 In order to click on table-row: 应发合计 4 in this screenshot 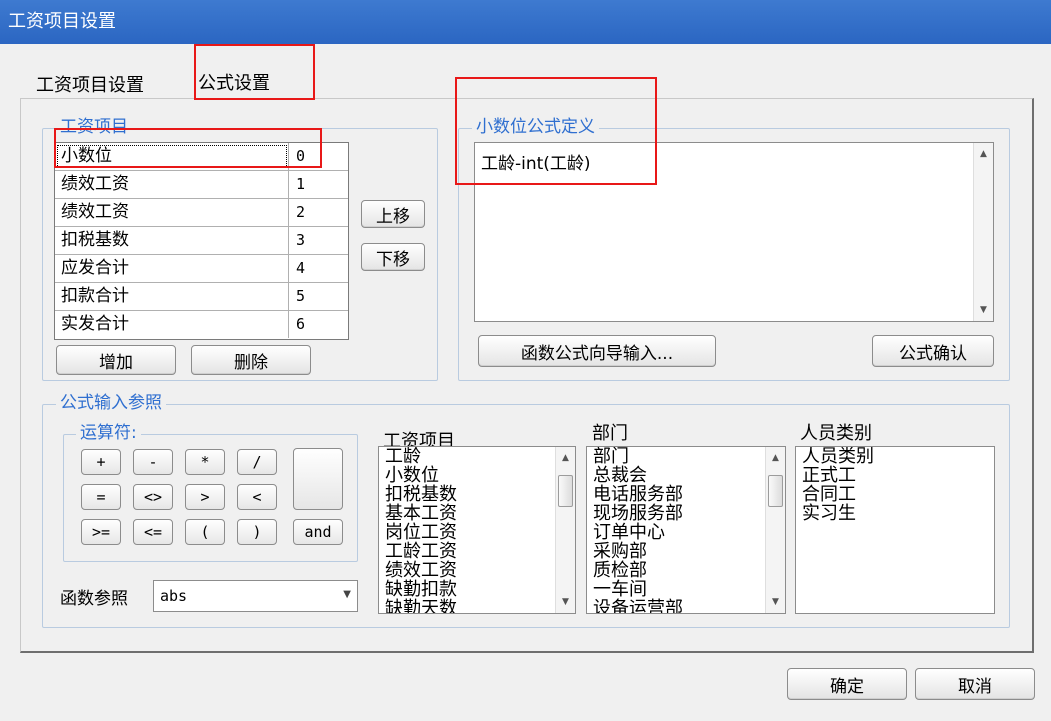, I will do `click(201, 269)`.